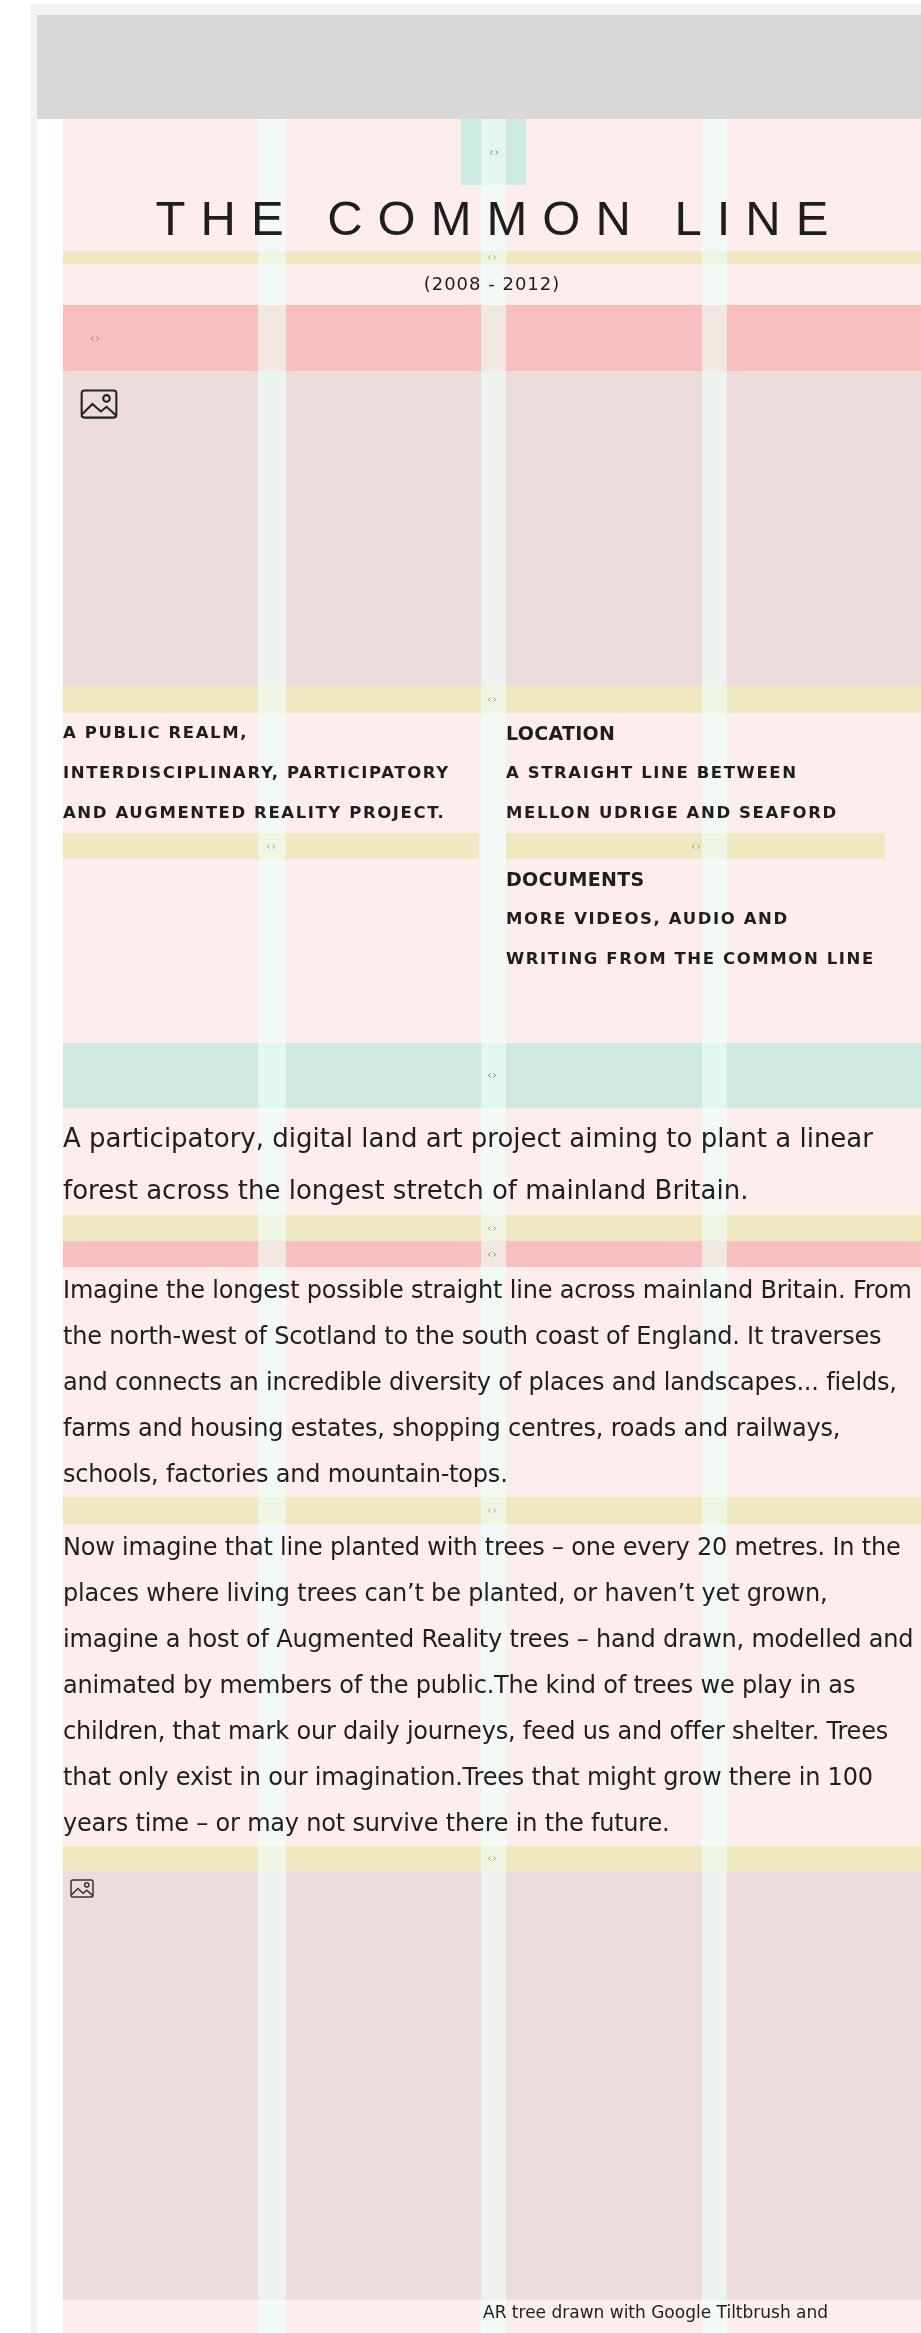  Describe the element at coordinates (672, 793) in the screenshot. I see `section-text: A STRAIGHT LINE BETWEEN MELLON UDRIGE AND SEAFORD` at that location.